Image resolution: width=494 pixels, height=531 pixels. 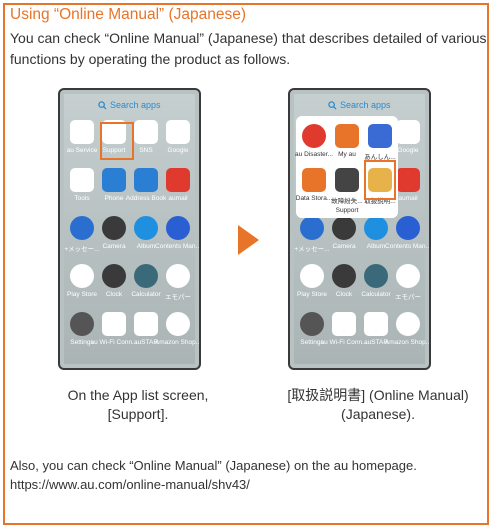 I want to click on step1-caption: On the App list screen, [Support]., so click(x=138, y=405).